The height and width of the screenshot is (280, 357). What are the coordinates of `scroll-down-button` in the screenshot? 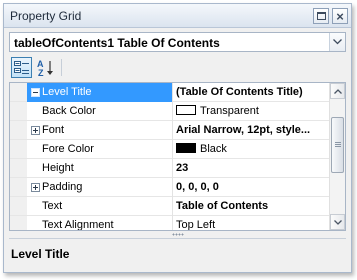 It's located at (337, 222).